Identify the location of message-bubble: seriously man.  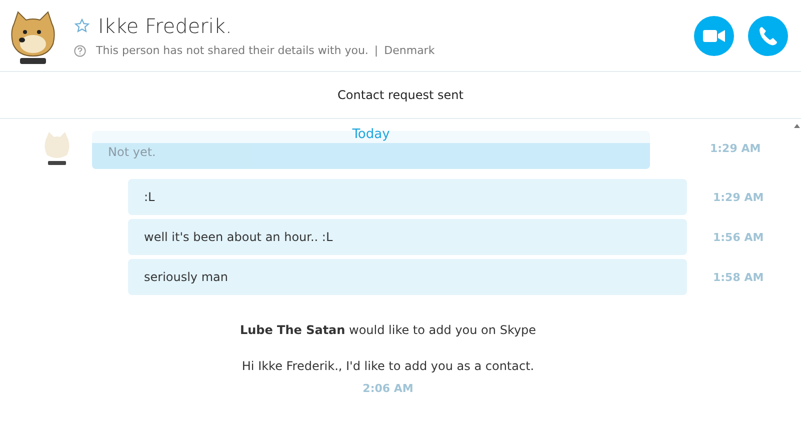
(407, 277).